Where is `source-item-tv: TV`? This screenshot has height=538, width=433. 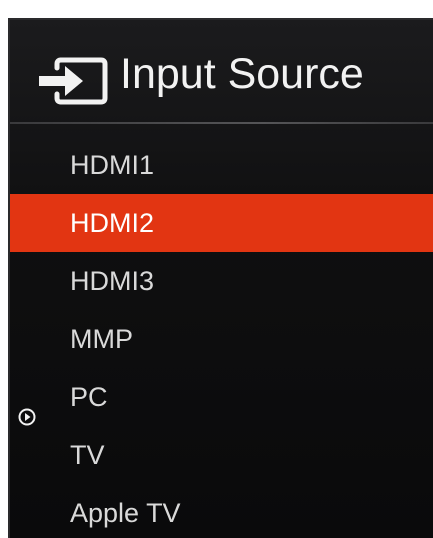 source-item-tv: TV is located at coordinates (221, 455).